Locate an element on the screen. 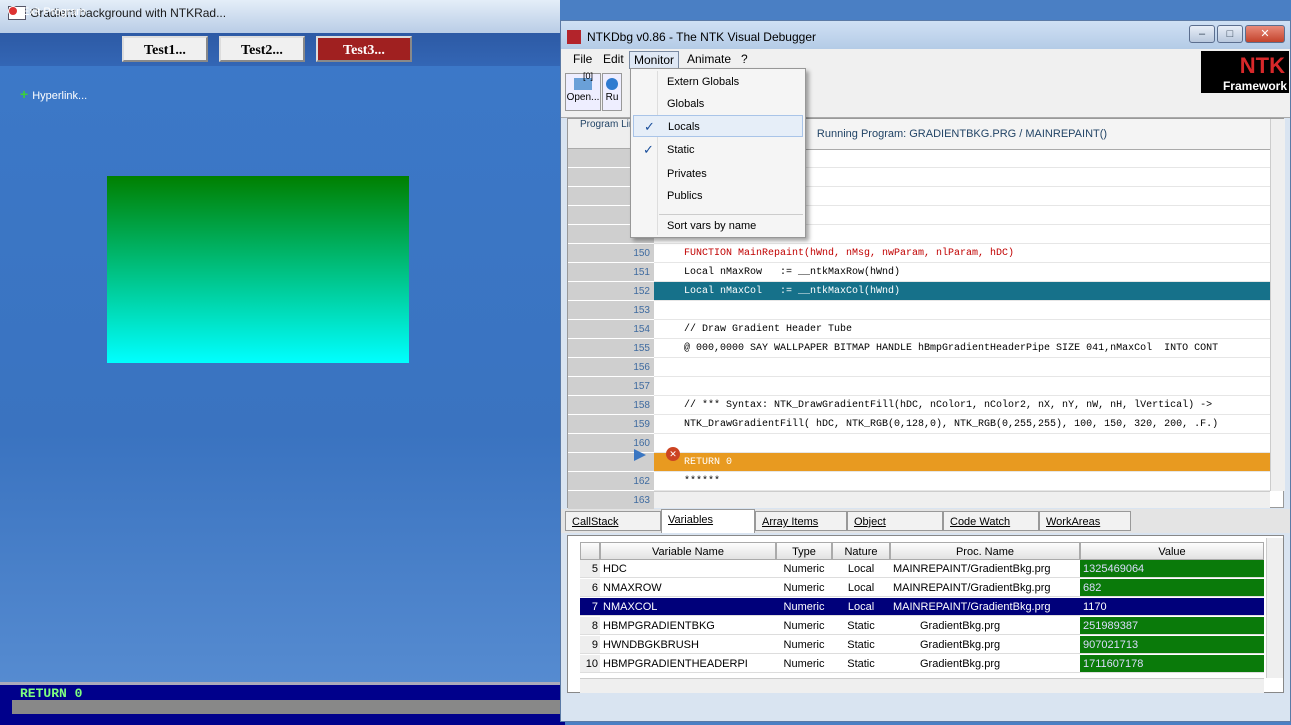 Image resolution: width=1291 pixels, height=725 pixels. line-number: 156 is located at coordinates (611, 367).